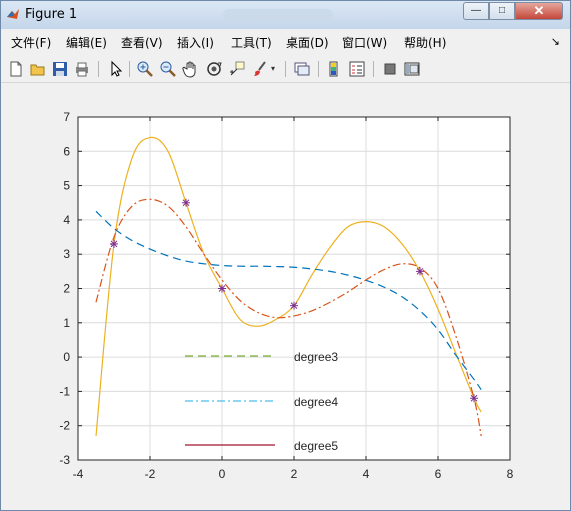 The image size is (571, 511). I want to click on open-file-icon, so click(38, 69).